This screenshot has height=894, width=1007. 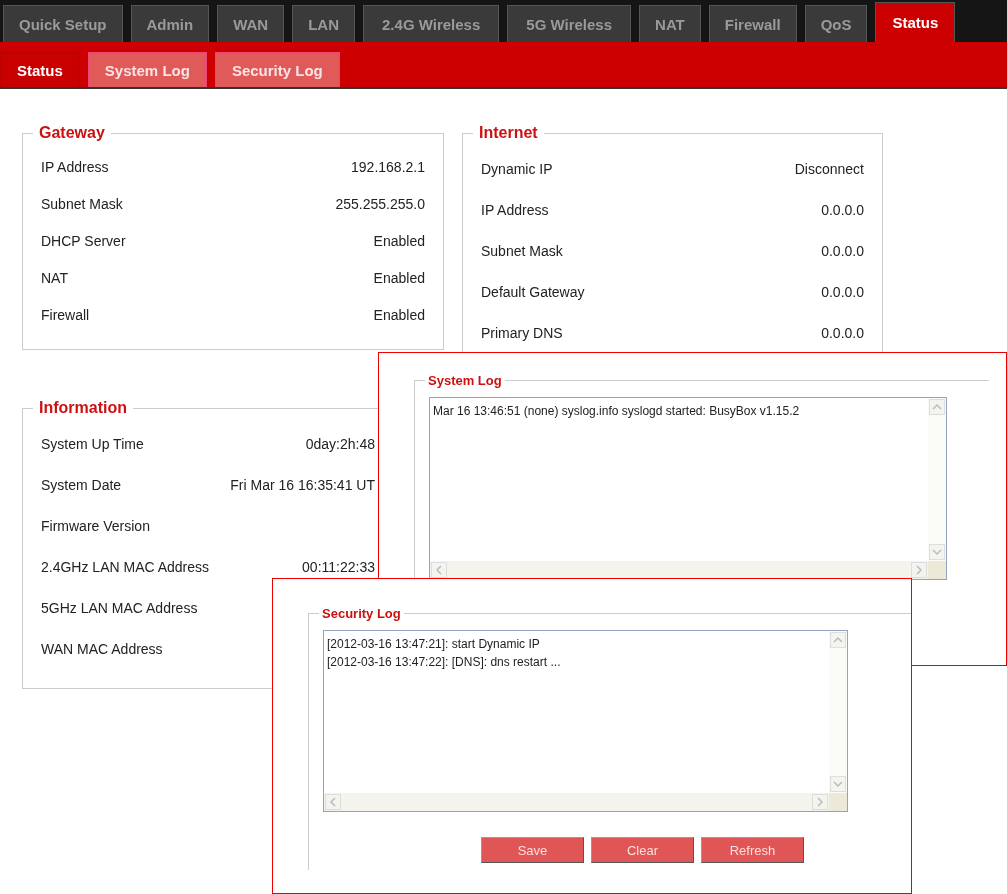 What do you see at coordinates (642, 850) in the screenshot?
I see `log-action-button: Clear` at bounding box center [642, 850].